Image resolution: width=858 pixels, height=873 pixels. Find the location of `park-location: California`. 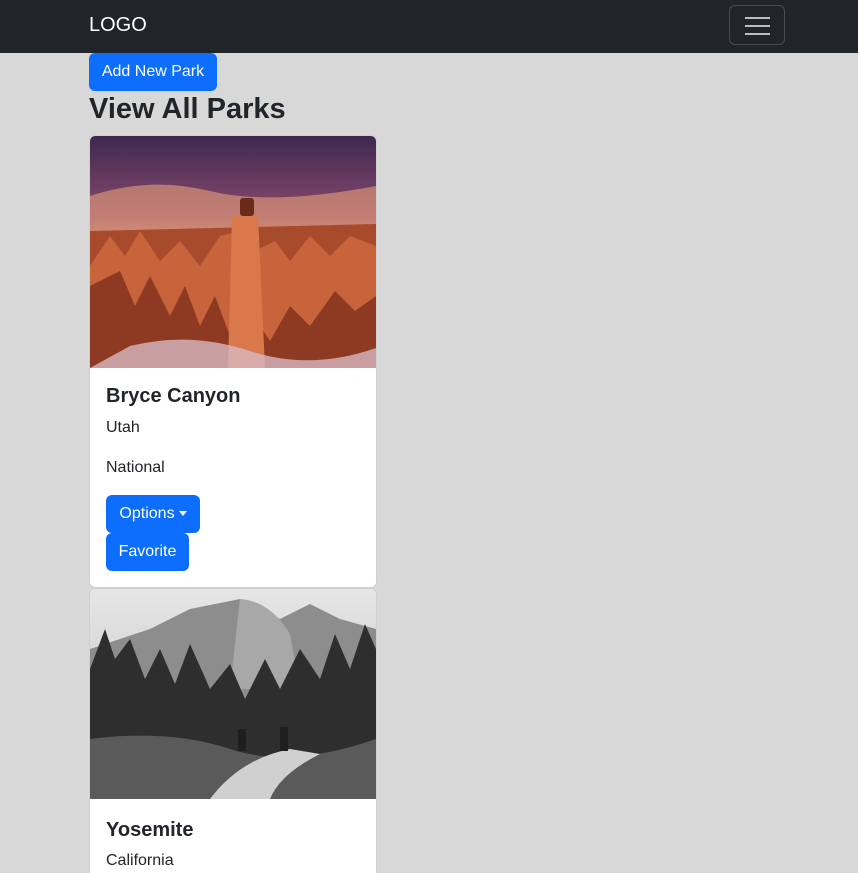

park-location: California is located at coordinates (140, 860).